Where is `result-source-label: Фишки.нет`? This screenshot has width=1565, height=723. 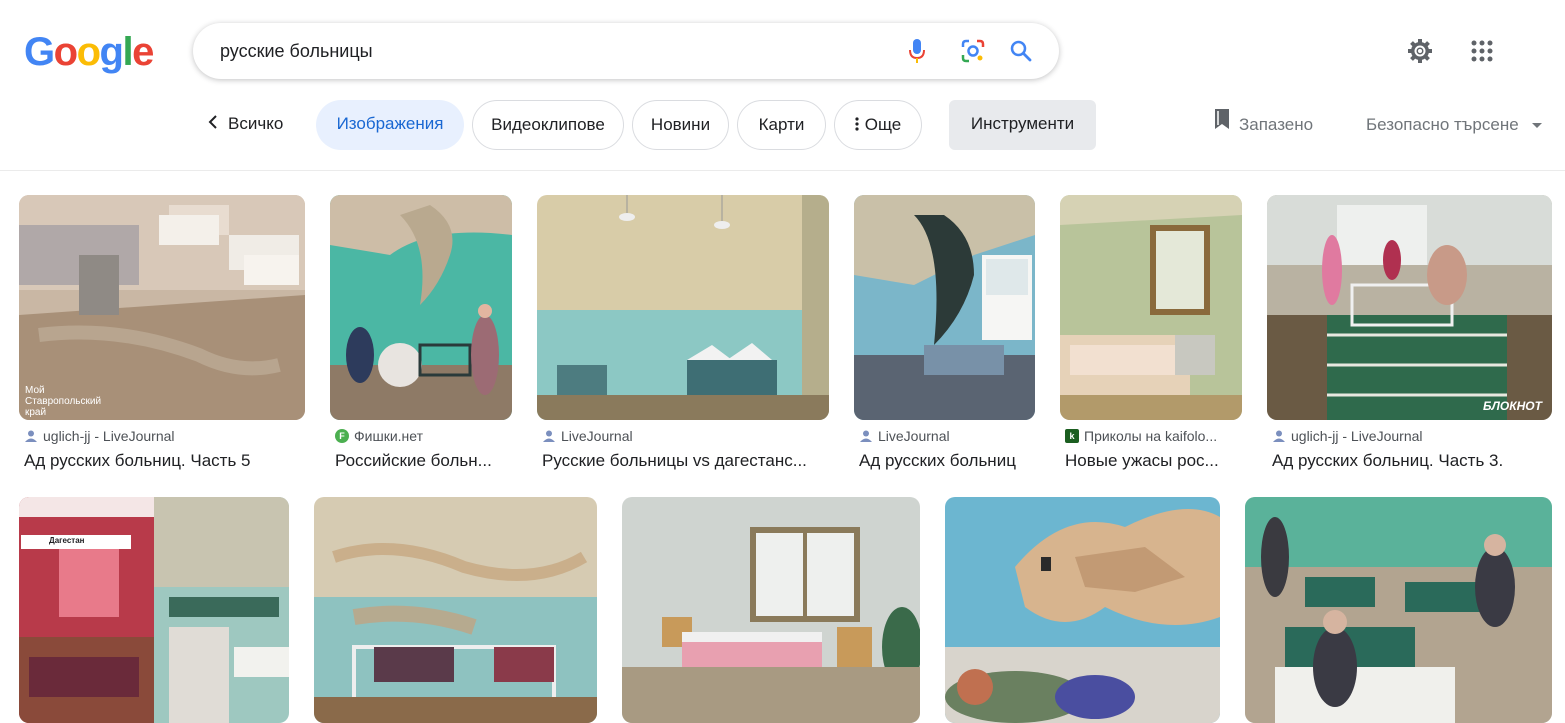
result-source-label: Фишки.нет is located at coordinates (388, 436).